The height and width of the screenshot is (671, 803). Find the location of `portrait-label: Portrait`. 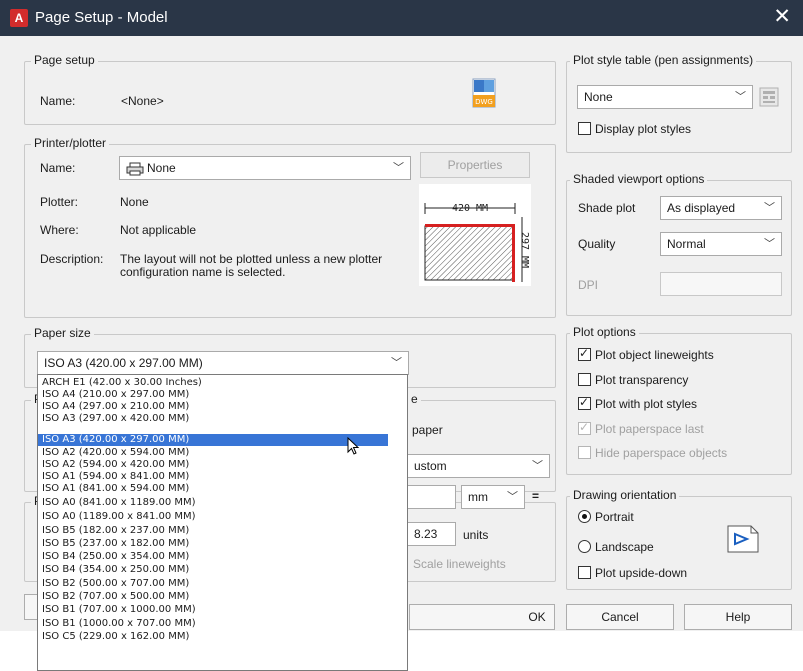

portrait-label: Portrait is located at coordinates (614, 517).